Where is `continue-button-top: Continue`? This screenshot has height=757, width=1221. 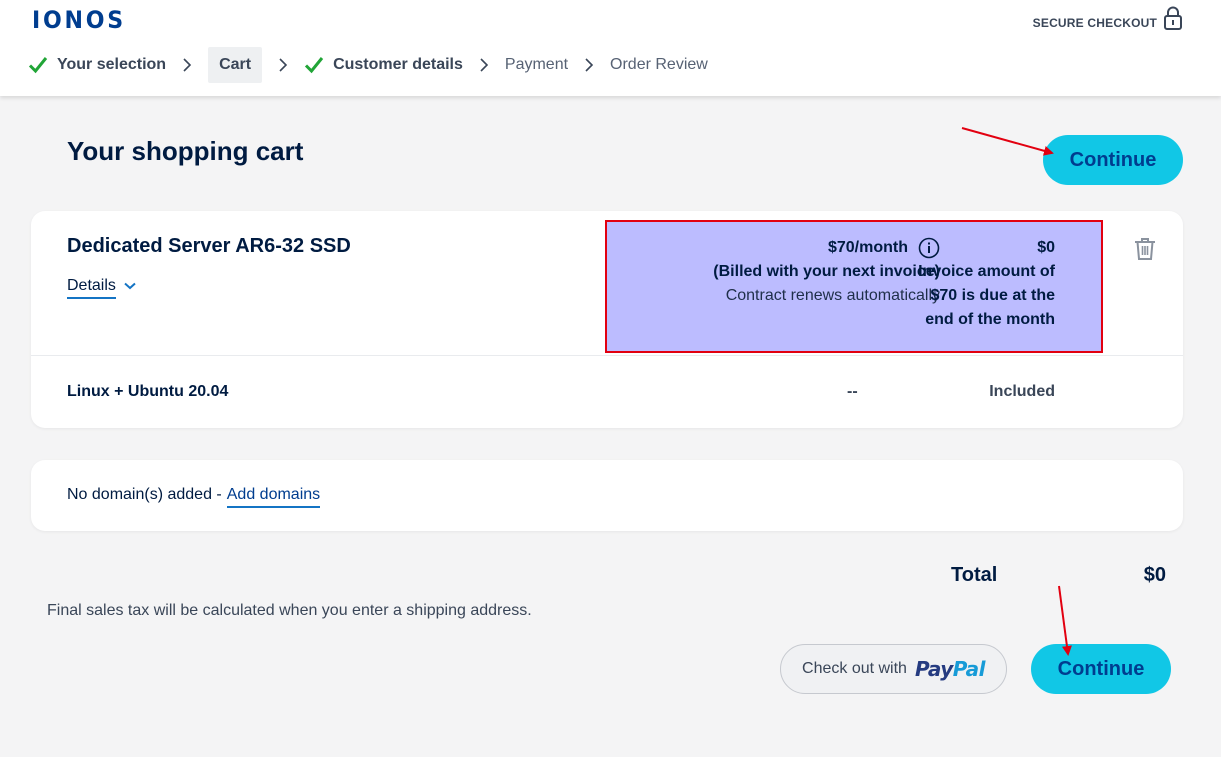
continue-button-top: Continue is located at coordinates (1113, 160).